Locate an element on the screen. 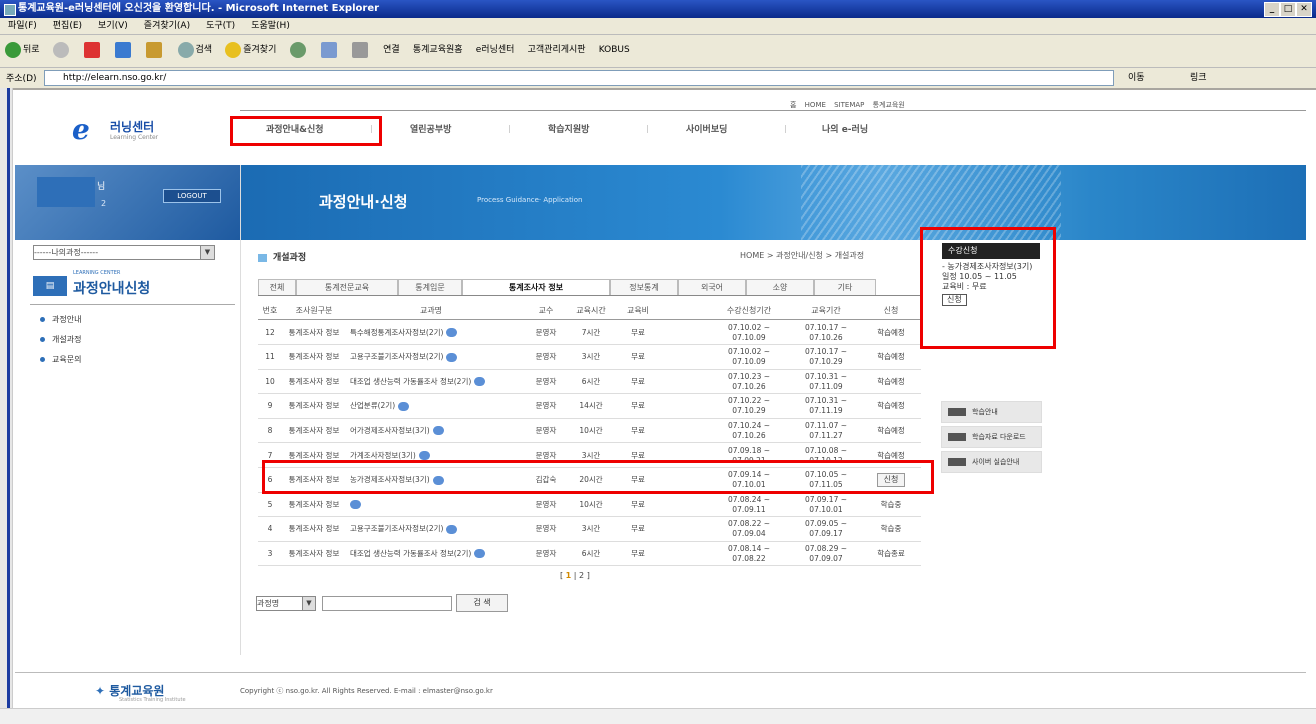 The height and width of the screenshot is (724, 1316). go-button: 이동 is located at coordinates (1136, 76).